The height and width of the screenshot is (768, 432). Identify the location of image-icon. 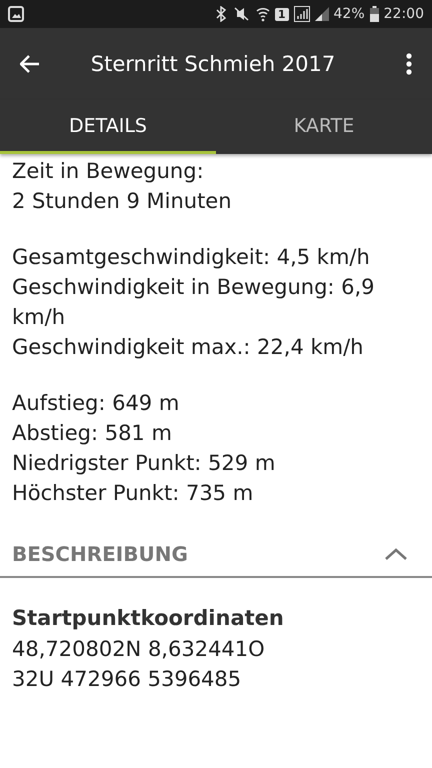
(16, 14).